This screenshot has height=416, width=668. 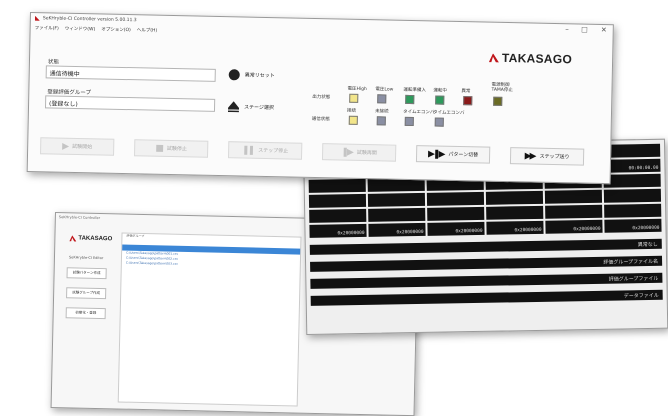 I want to click on stage-select-button: ステージ選択, so click(x=251, y=107).